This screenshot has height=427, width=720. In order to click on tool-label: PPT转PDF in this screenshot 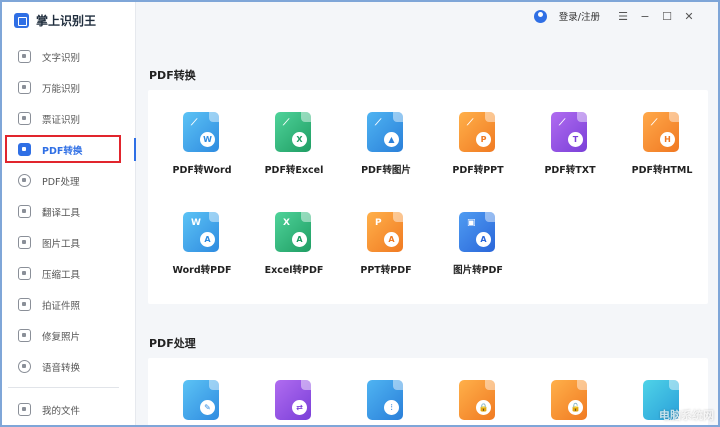, I will do `click(386, 270)`.